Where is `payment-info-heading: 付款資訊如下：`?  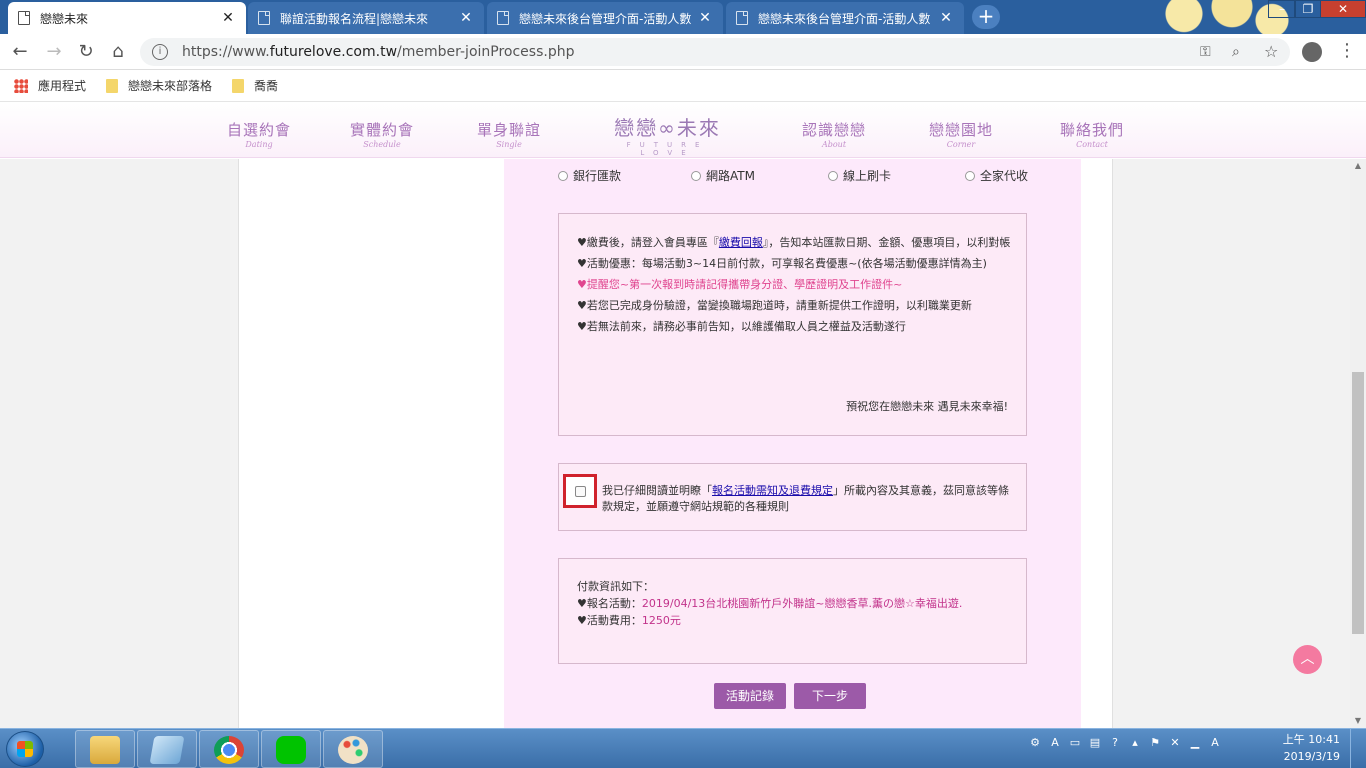 payment-info-heading: 付款資訊如下： is located at coordinates (615, 586).